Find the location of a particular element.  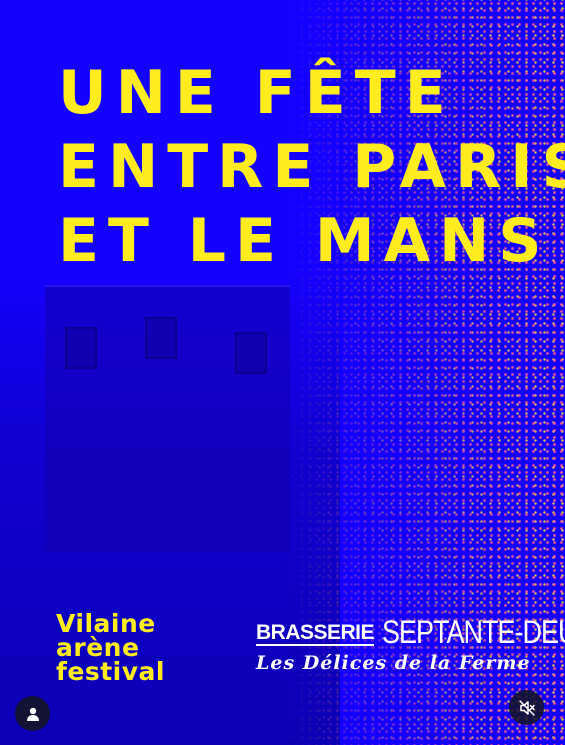

mute-toggle-button is located at coordinates (526, 707).